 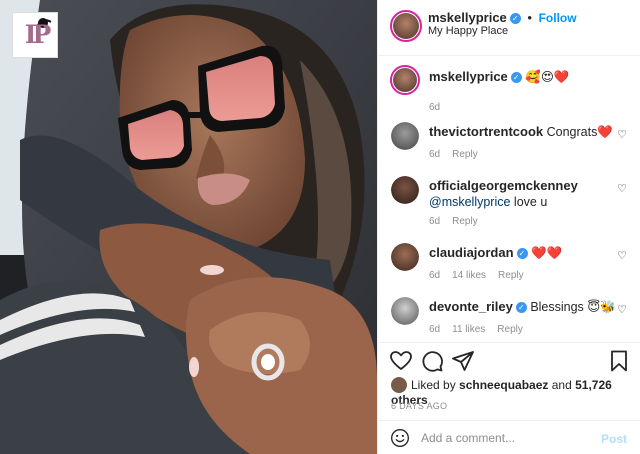 I want to click on author-row: mskellyprice ✓ • Follow, so click(x=502, y=17).